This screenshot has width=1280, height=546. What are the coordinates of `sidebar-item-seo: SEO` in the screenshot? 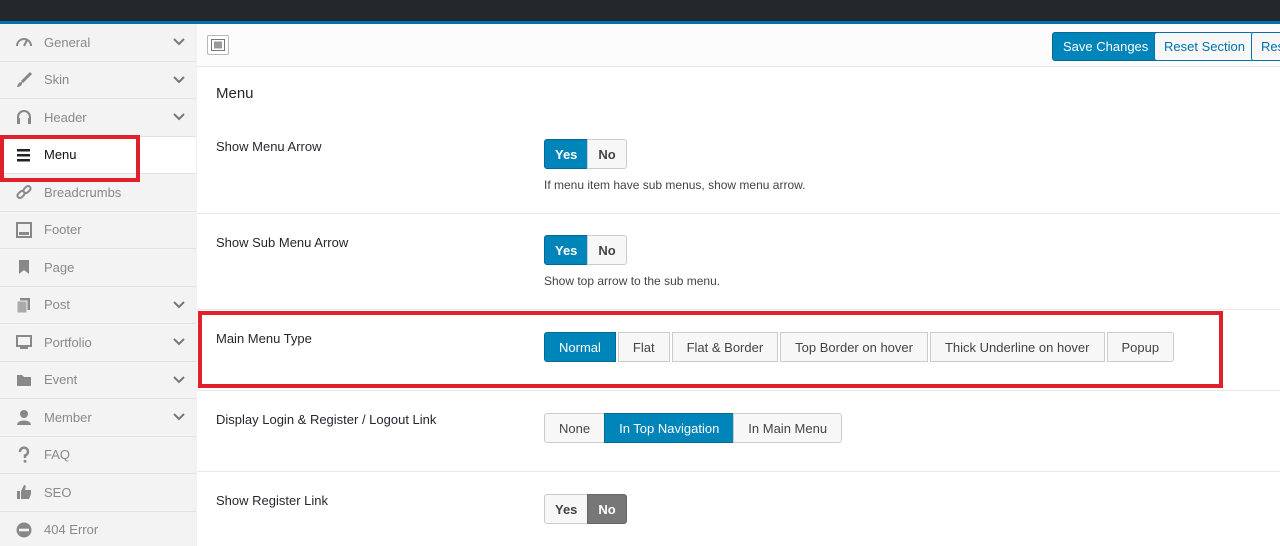 It's located at (98, 493).